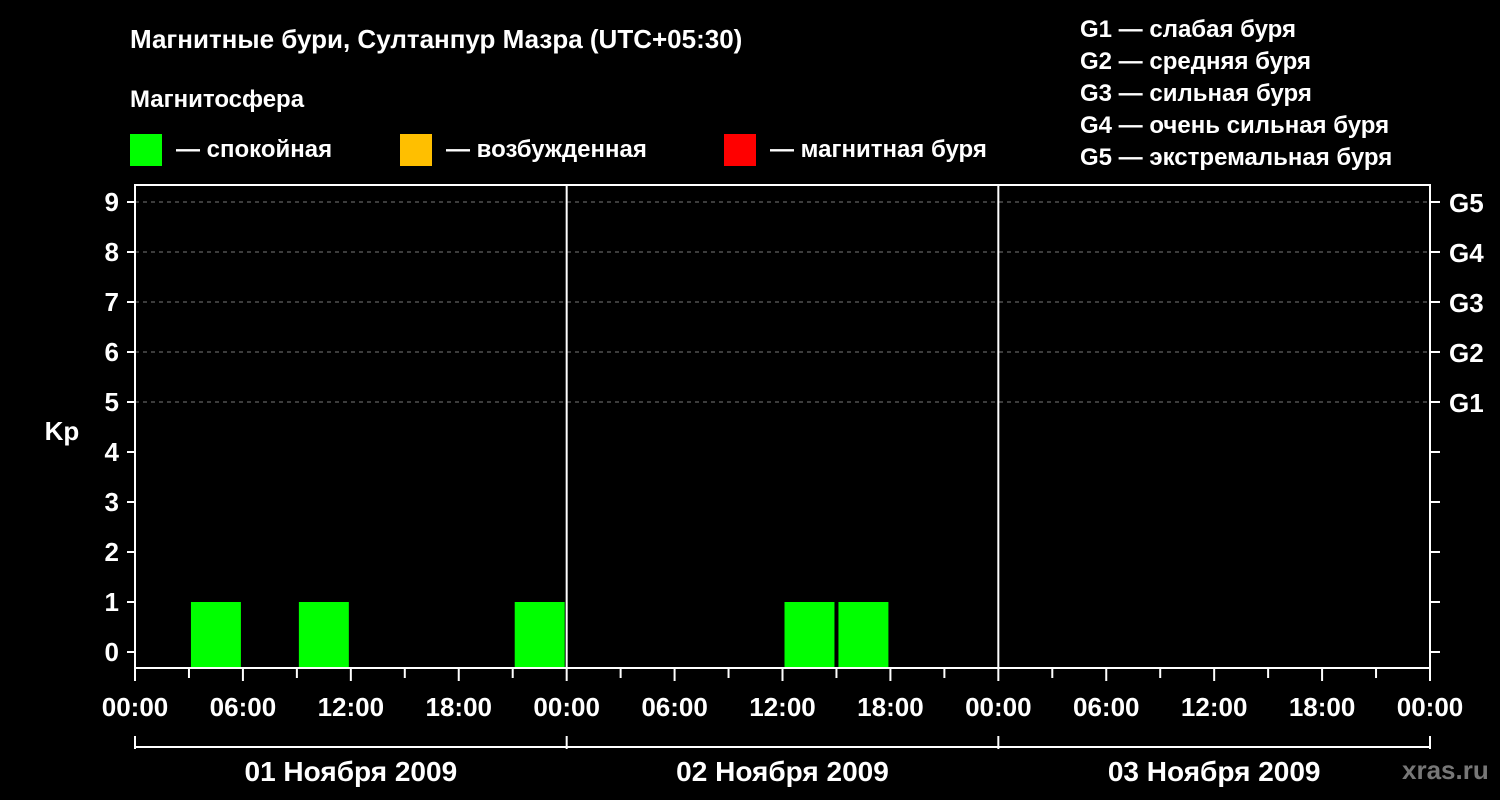 The image size is (1500, 800). Describe the element at coordinates (112, 452) in the screenshot. I see `y-tick-label: 4` at that location.